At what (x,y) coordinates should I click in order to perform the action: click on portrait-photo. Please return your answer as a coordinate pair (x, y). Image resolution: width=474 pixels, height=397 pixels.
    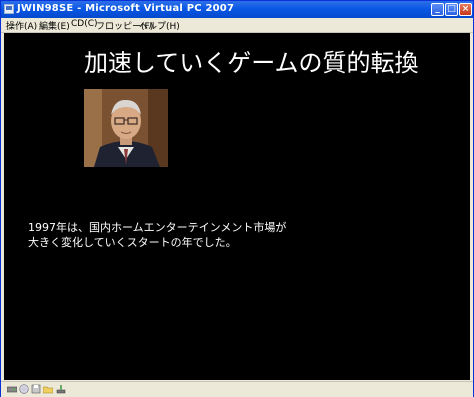
    Looking at the image, I should click on (126, 128).